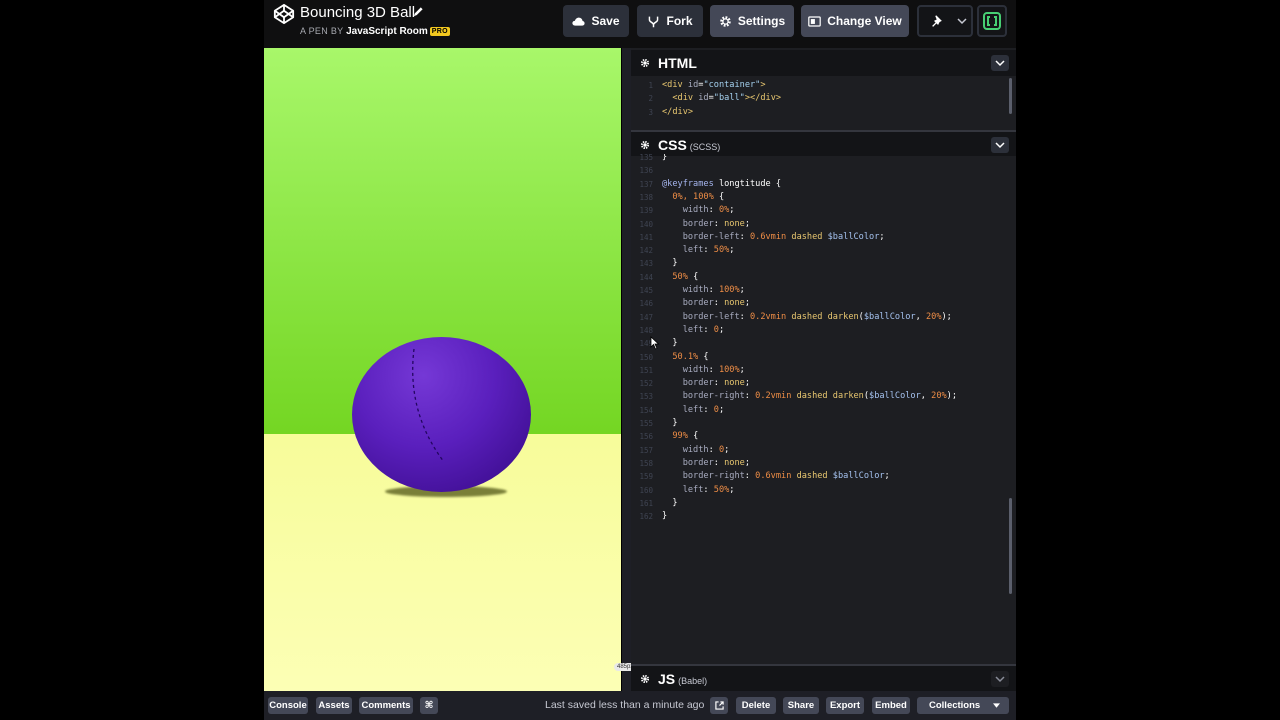 This screenshot has width=1280, height=720. I want to click on keyboard-shortcuts-button: ⌘, so click(429, 705).